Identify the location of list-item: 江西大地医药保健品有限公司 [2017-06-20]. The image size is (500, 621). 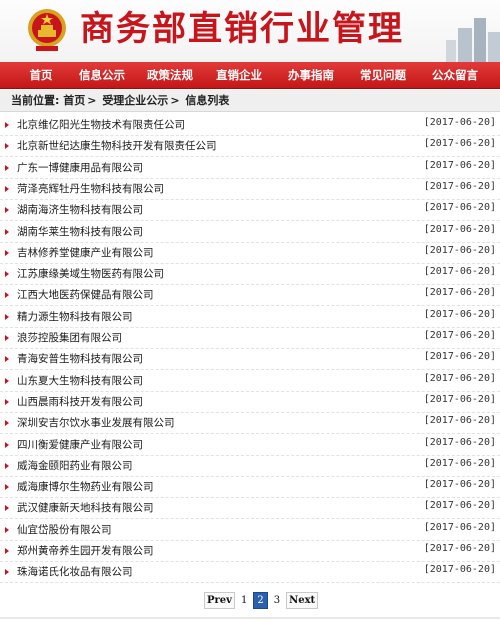
(250, 296).